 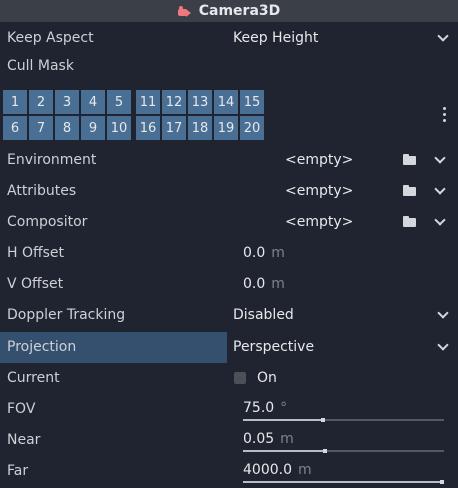 What do you see at coordinates (41, 128) in the screenshot?
I see `layer-button: 7` at bounding box center [41, 128].